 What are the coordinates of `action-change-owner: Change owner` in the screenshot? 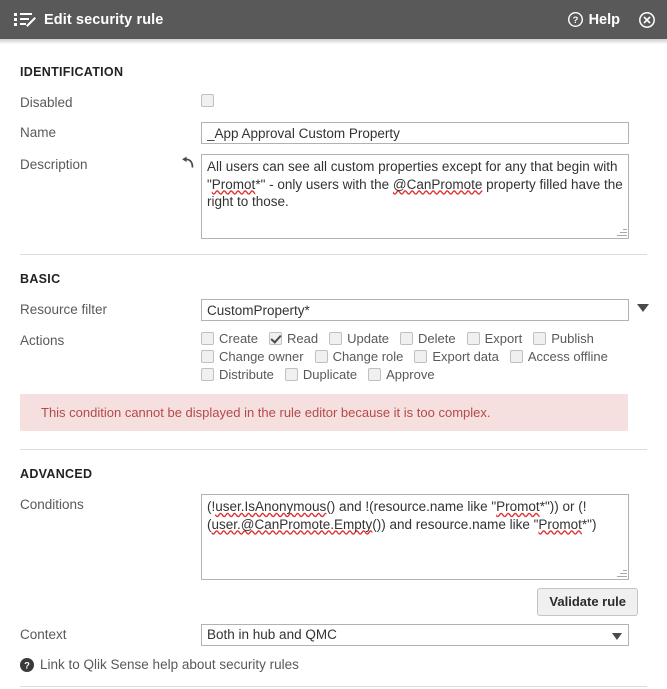 It's located at (252, 356).